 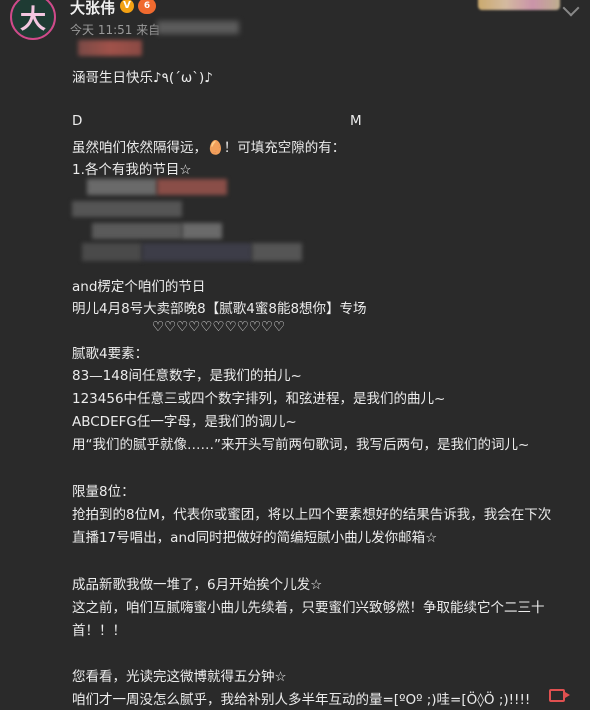 What do you see at coordinates (132, 170) in the screenshot?
I see `post-line: 1.各个有我的节目☆` at bounding box center [132, 170].